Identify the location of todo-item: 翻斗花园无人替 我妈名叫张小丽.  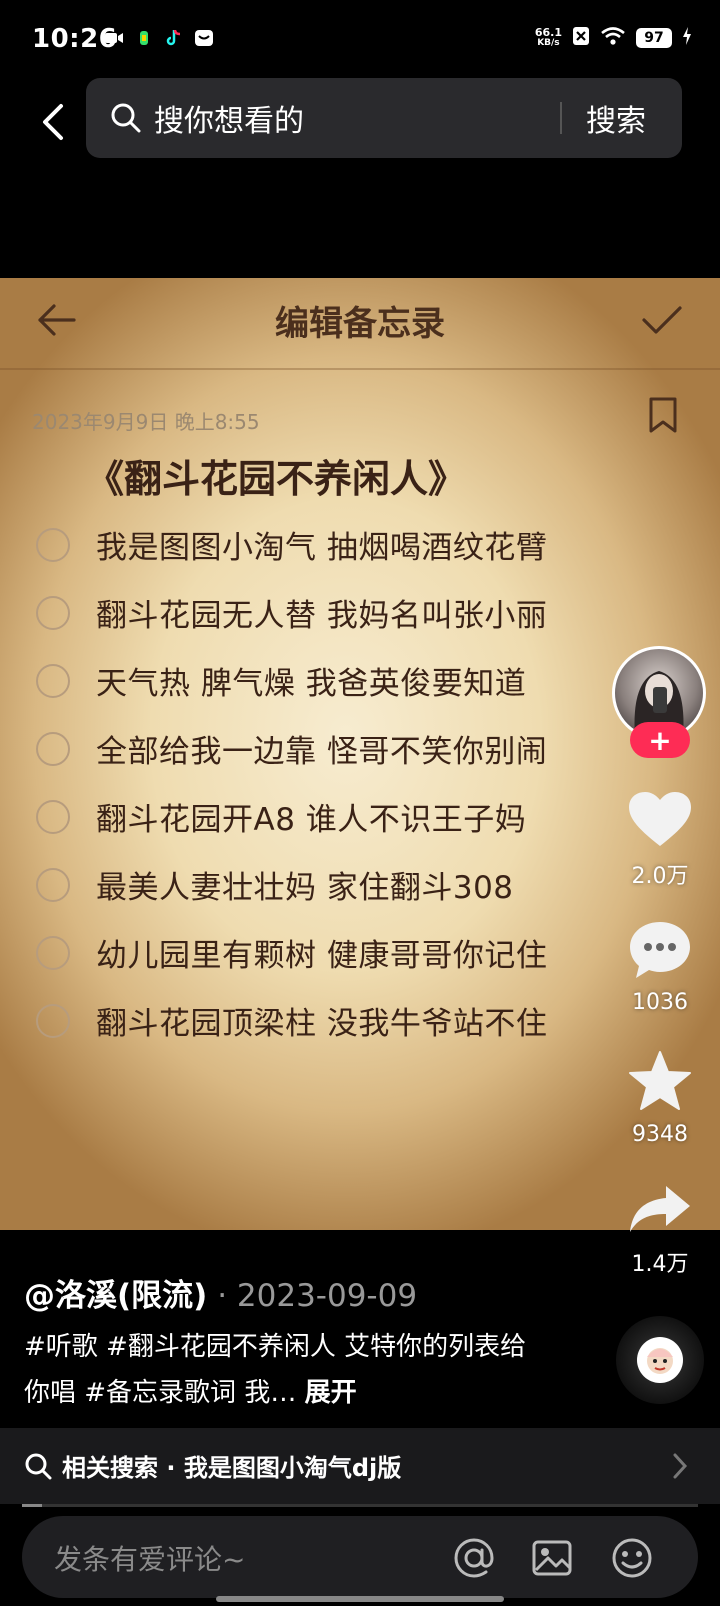
(291, 612).